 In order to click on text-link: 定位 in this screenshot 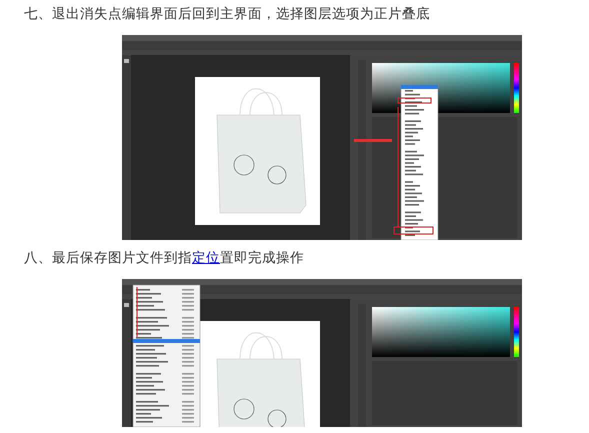, I will do `click(206, 258)`.